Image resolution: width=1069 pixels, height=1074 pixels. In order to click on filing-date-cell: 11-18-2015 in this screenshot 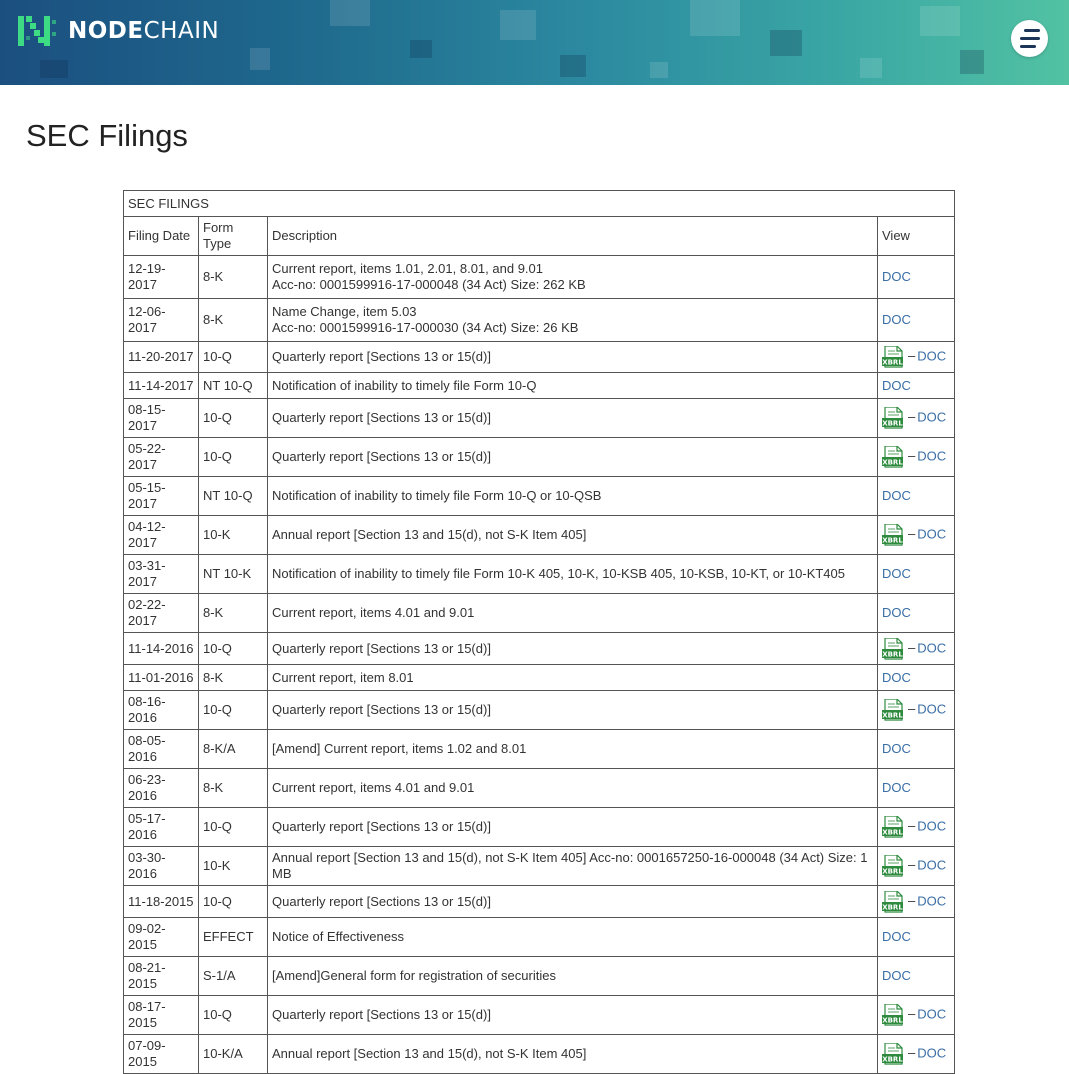, I will do `click(161, 901)`.